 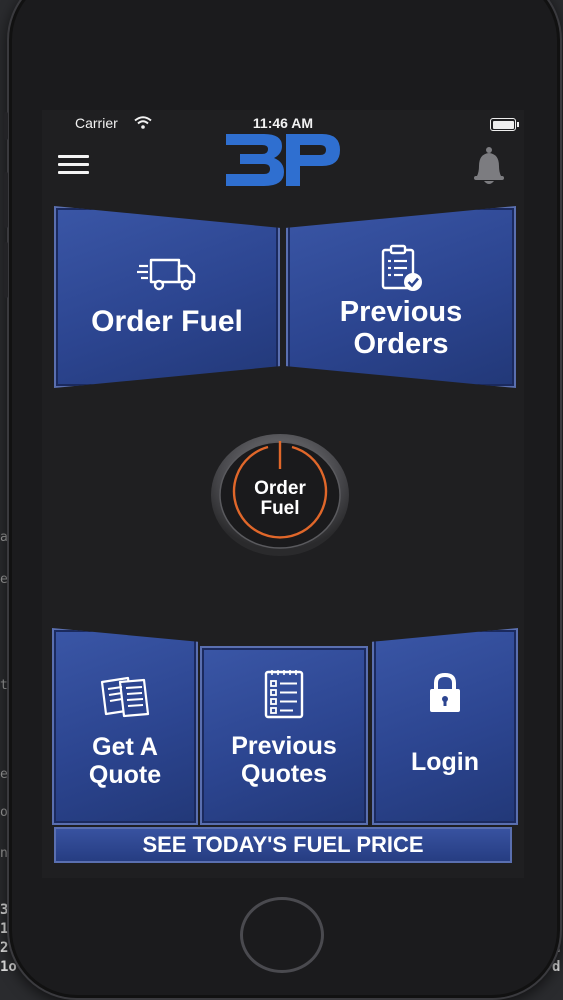 I want to click on power-button-label-line1: Order, so click(x=280, y=488).